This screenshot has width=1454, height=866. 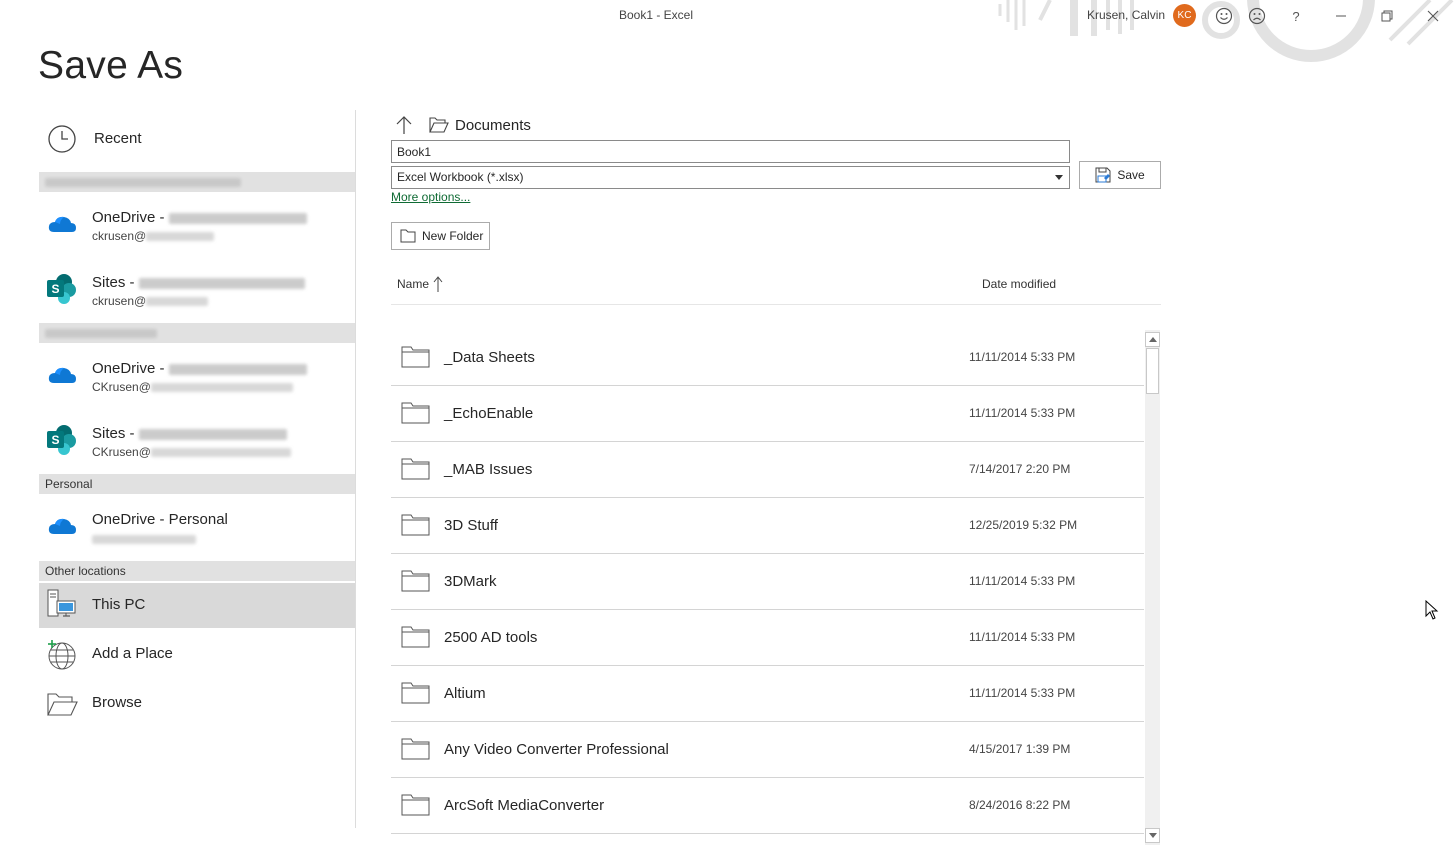 I want to click on save-button: Save, so click(x=1120, y=175).